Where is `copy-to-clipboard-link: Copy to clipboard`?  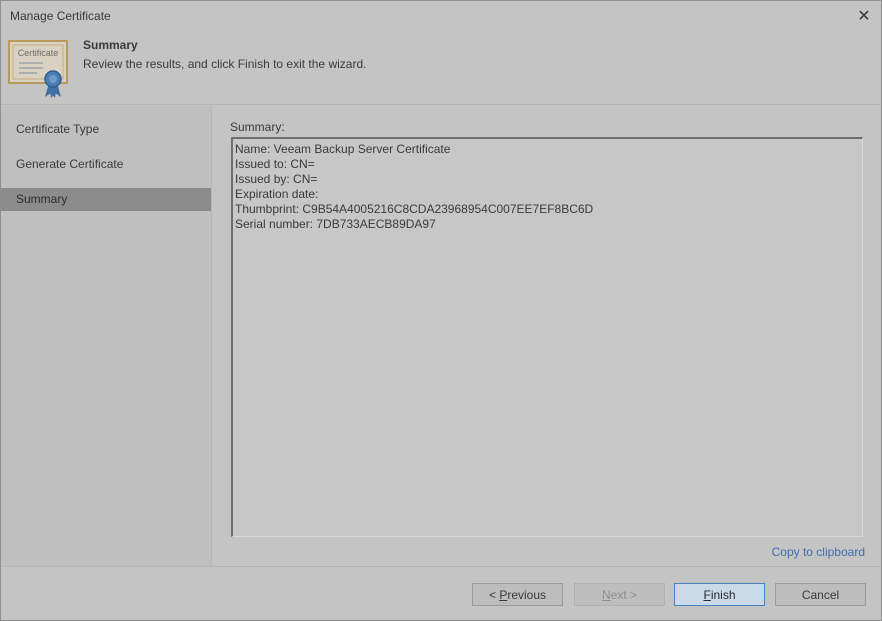 copy-to-clipboard-link: Copy to clipboard is located at coordinates (818, 552).